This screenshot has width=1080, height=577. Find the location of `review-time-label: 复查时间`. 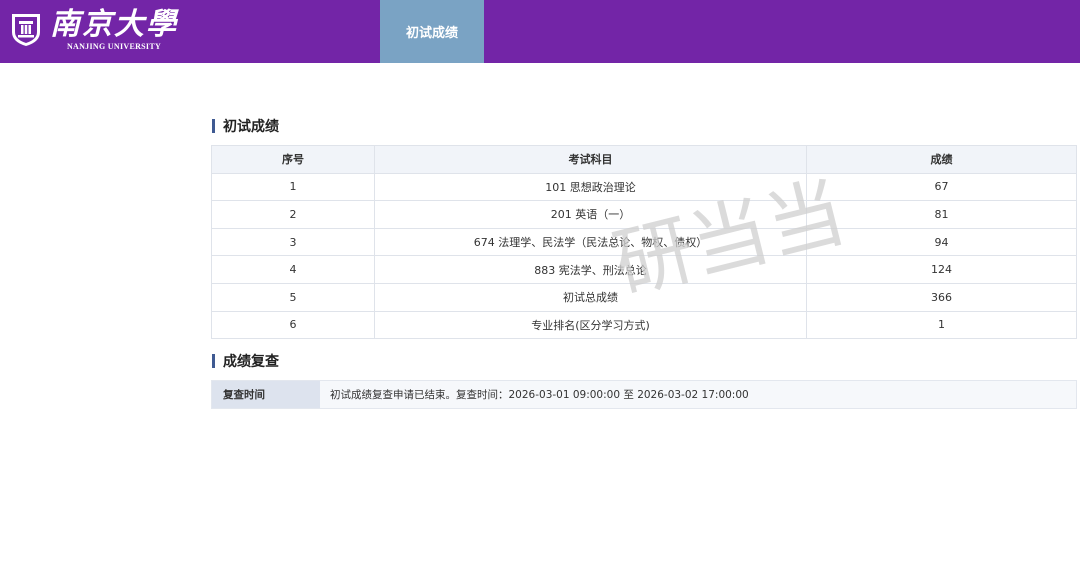

review-time-label: 复查时间 is located at coordinates (266, 394).